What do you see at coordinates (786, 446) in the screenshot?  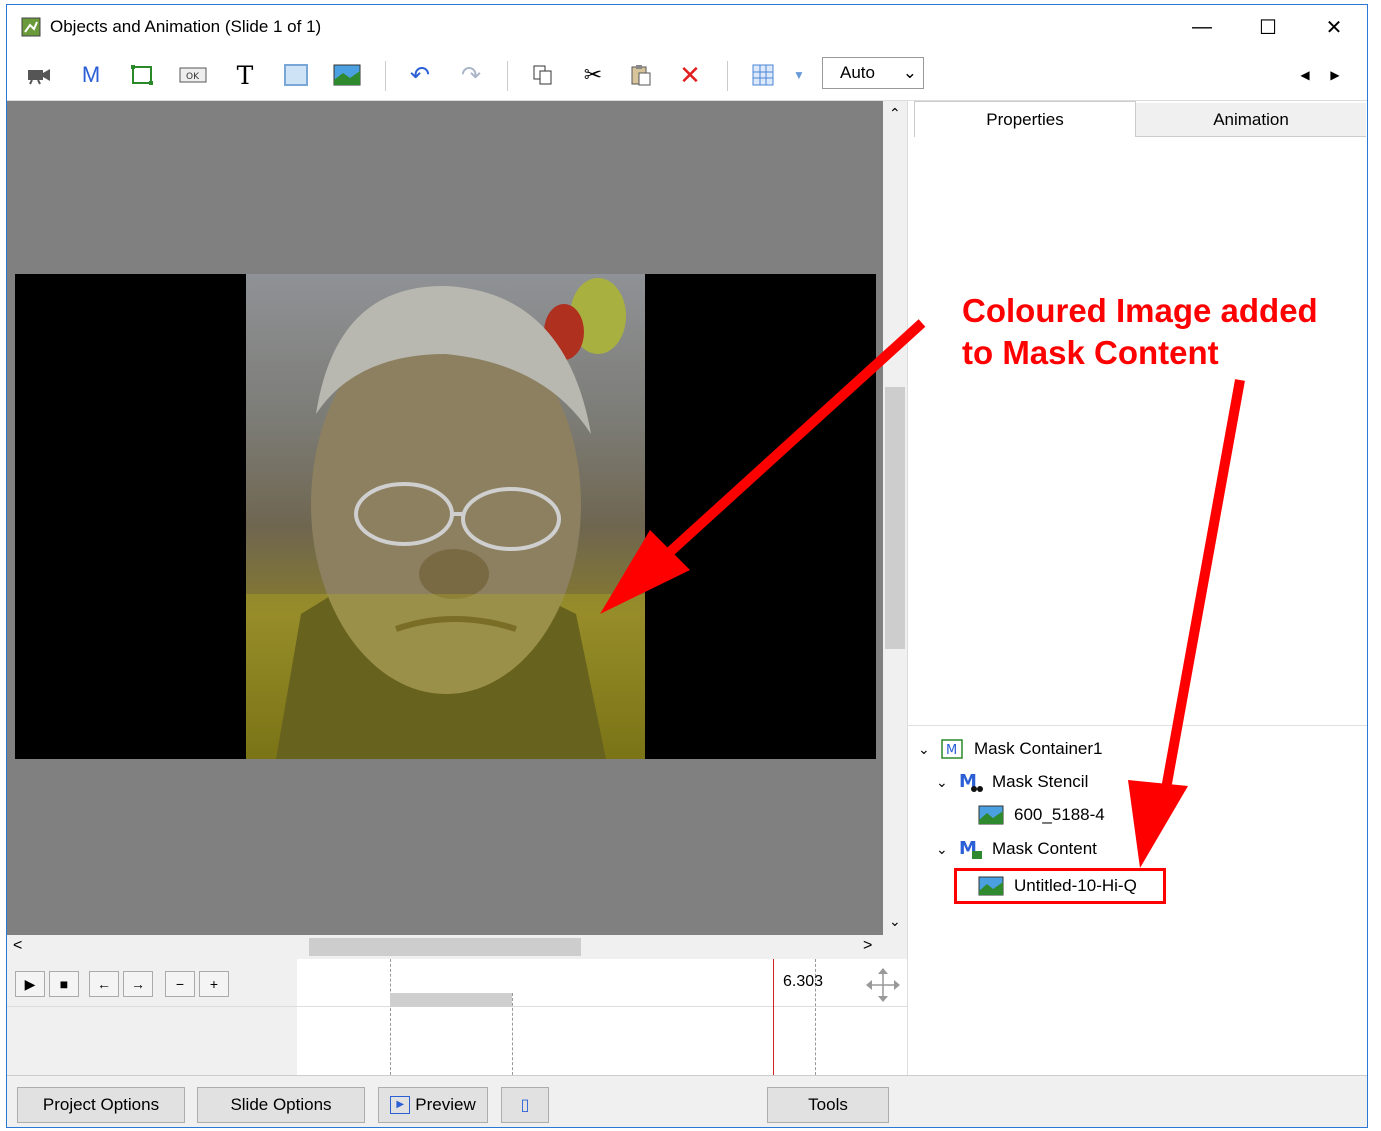 I see `arrow-to-image` at bounding box center [786, 446].